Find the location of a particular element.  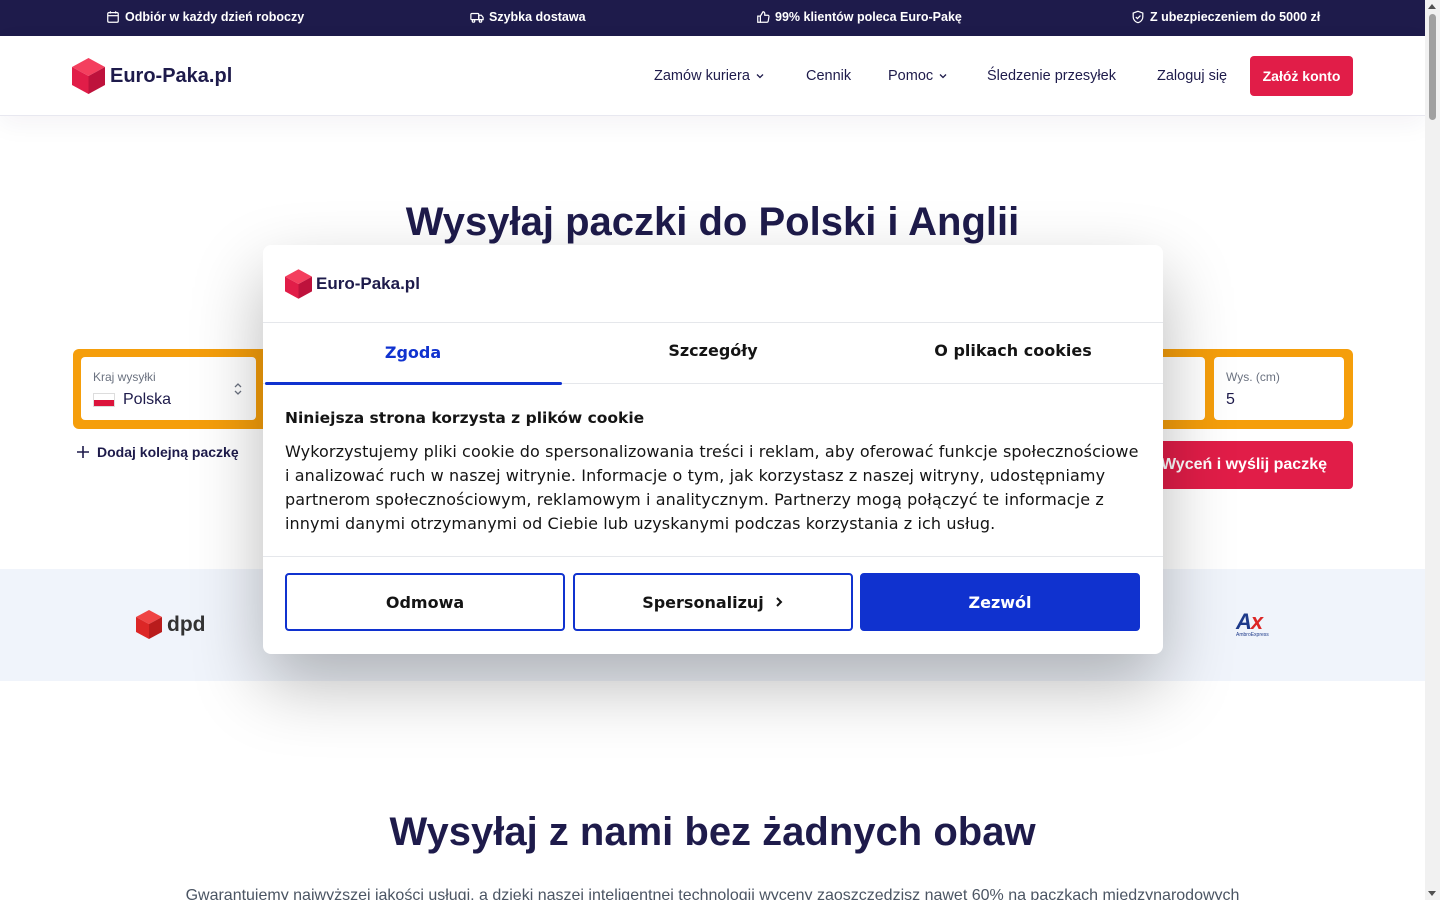

chevron-right-icon is located at coordinates (779, 602).